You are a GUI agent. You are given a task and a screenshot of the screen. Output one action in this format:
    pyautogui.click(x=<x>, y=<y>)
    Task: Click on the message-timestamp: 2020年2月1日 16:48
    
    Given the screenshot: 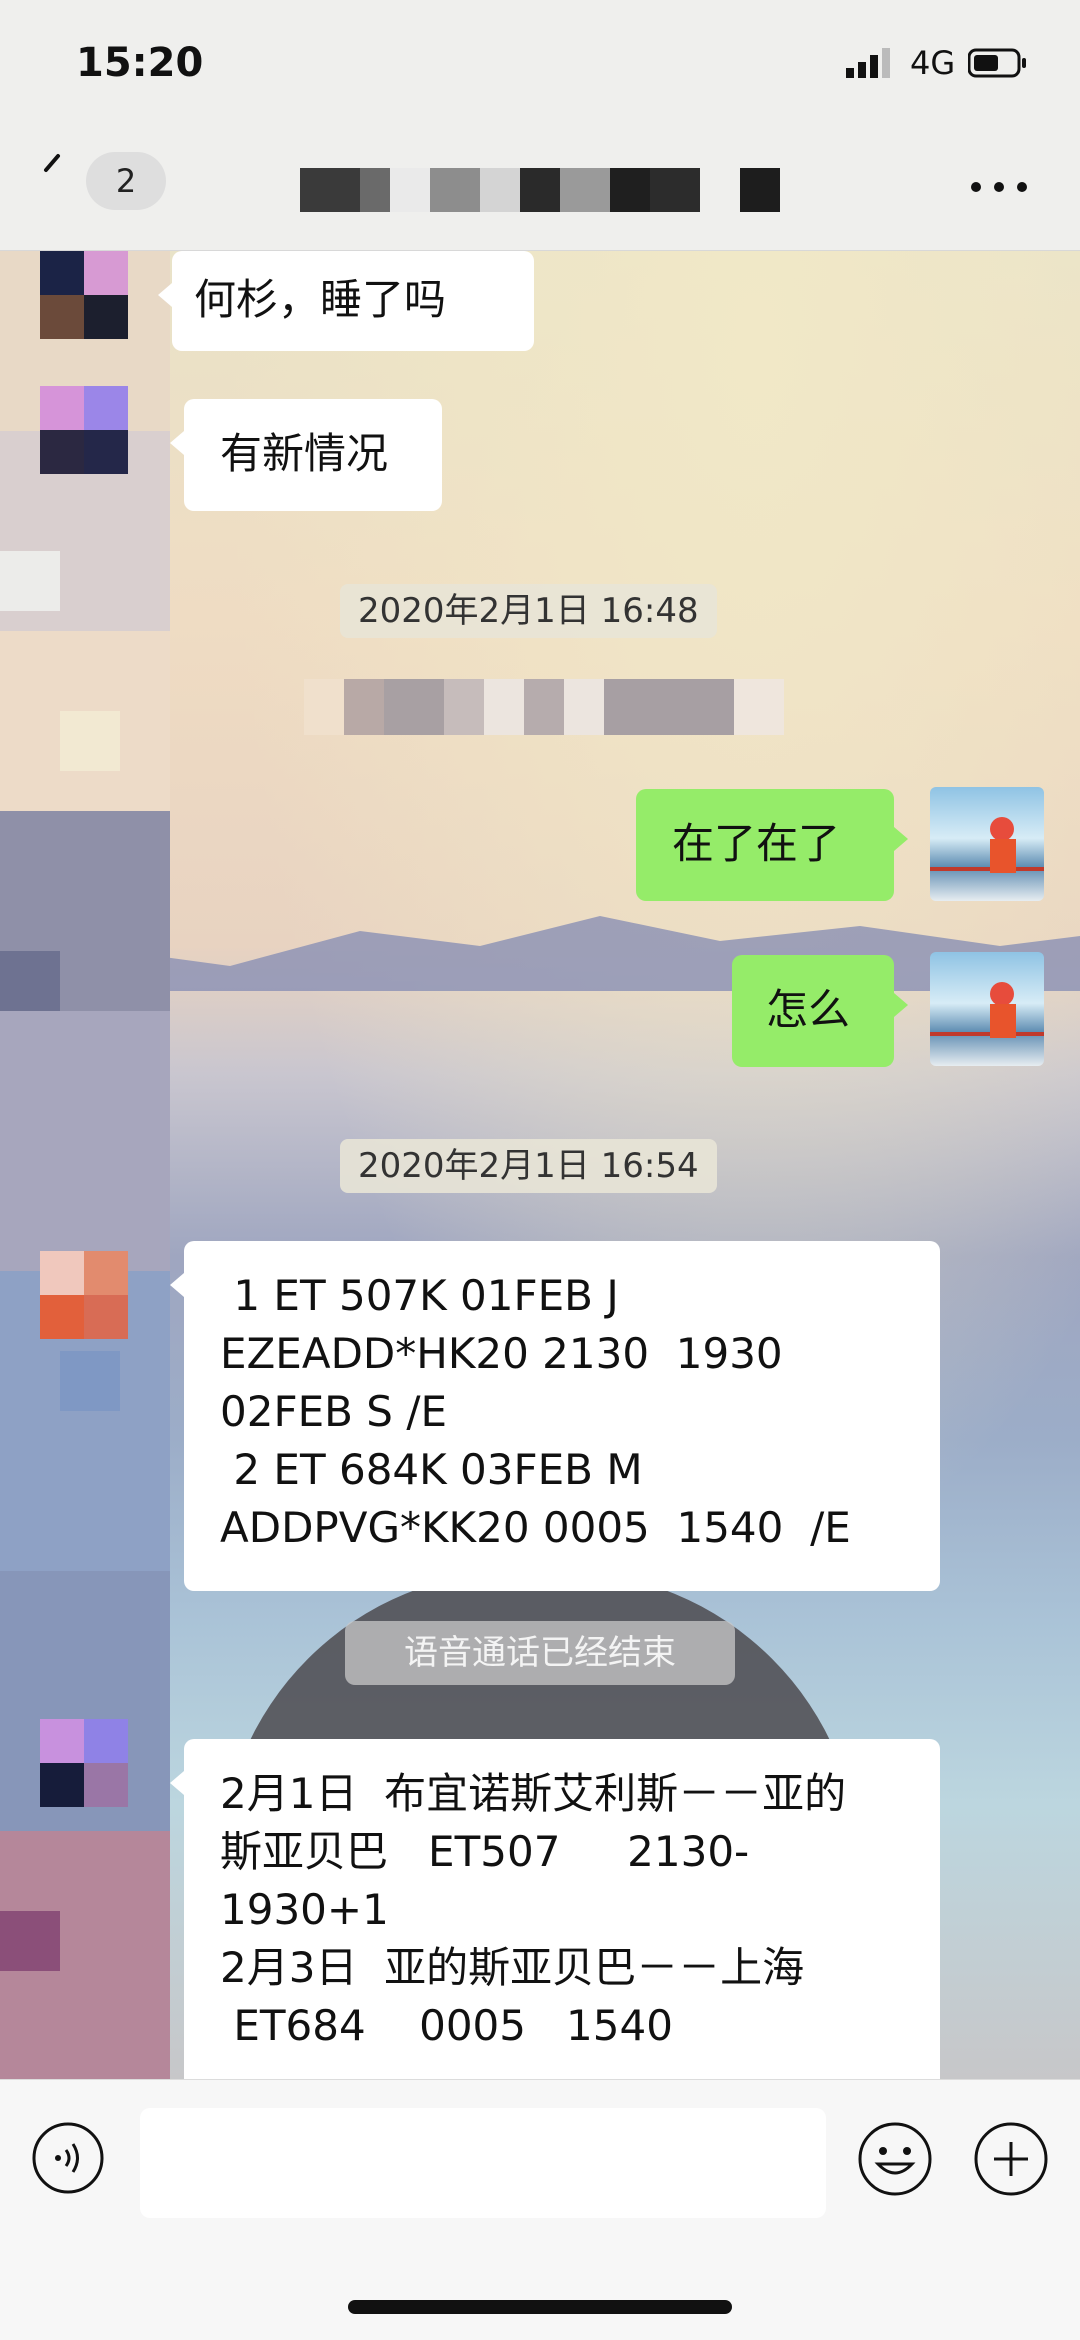 What is the action you would take?
    pyautogui.click(x=528, y=611)
    